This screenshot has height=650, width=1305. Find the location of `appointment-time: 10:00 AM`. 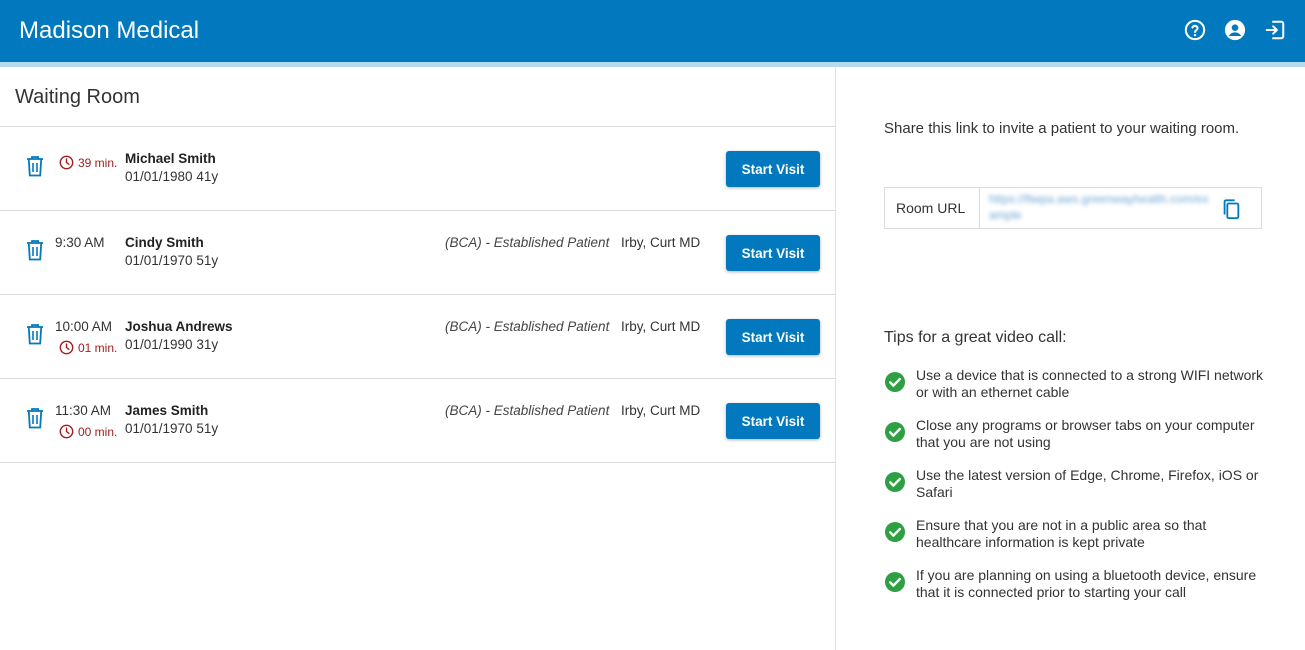

appointment-time: 10:00 AM is located at coordinates (84, 326).